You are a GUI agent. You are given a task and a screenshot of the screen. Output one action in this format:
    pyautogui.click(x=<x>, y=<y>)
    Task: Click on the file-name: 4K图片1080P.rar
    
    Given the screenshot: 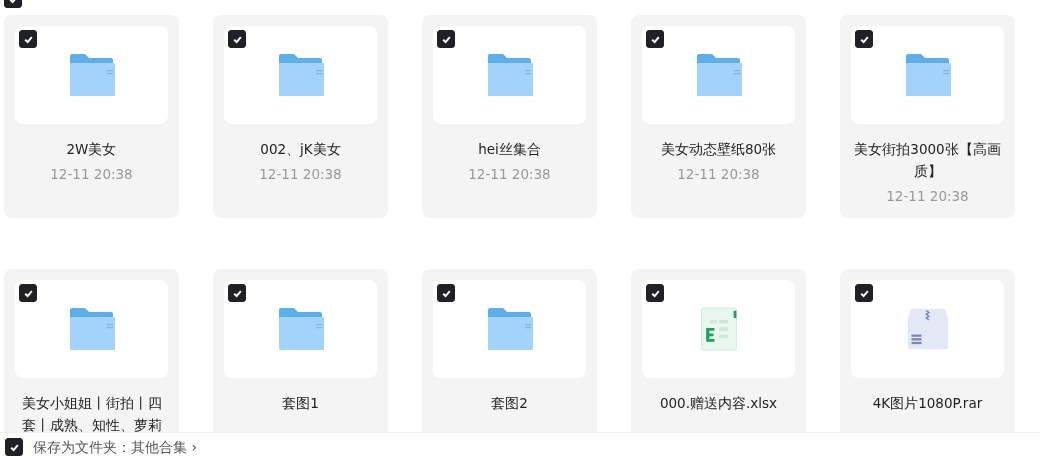 What is the action you would take?
    pyautogui.click(x=927, y=403)
    